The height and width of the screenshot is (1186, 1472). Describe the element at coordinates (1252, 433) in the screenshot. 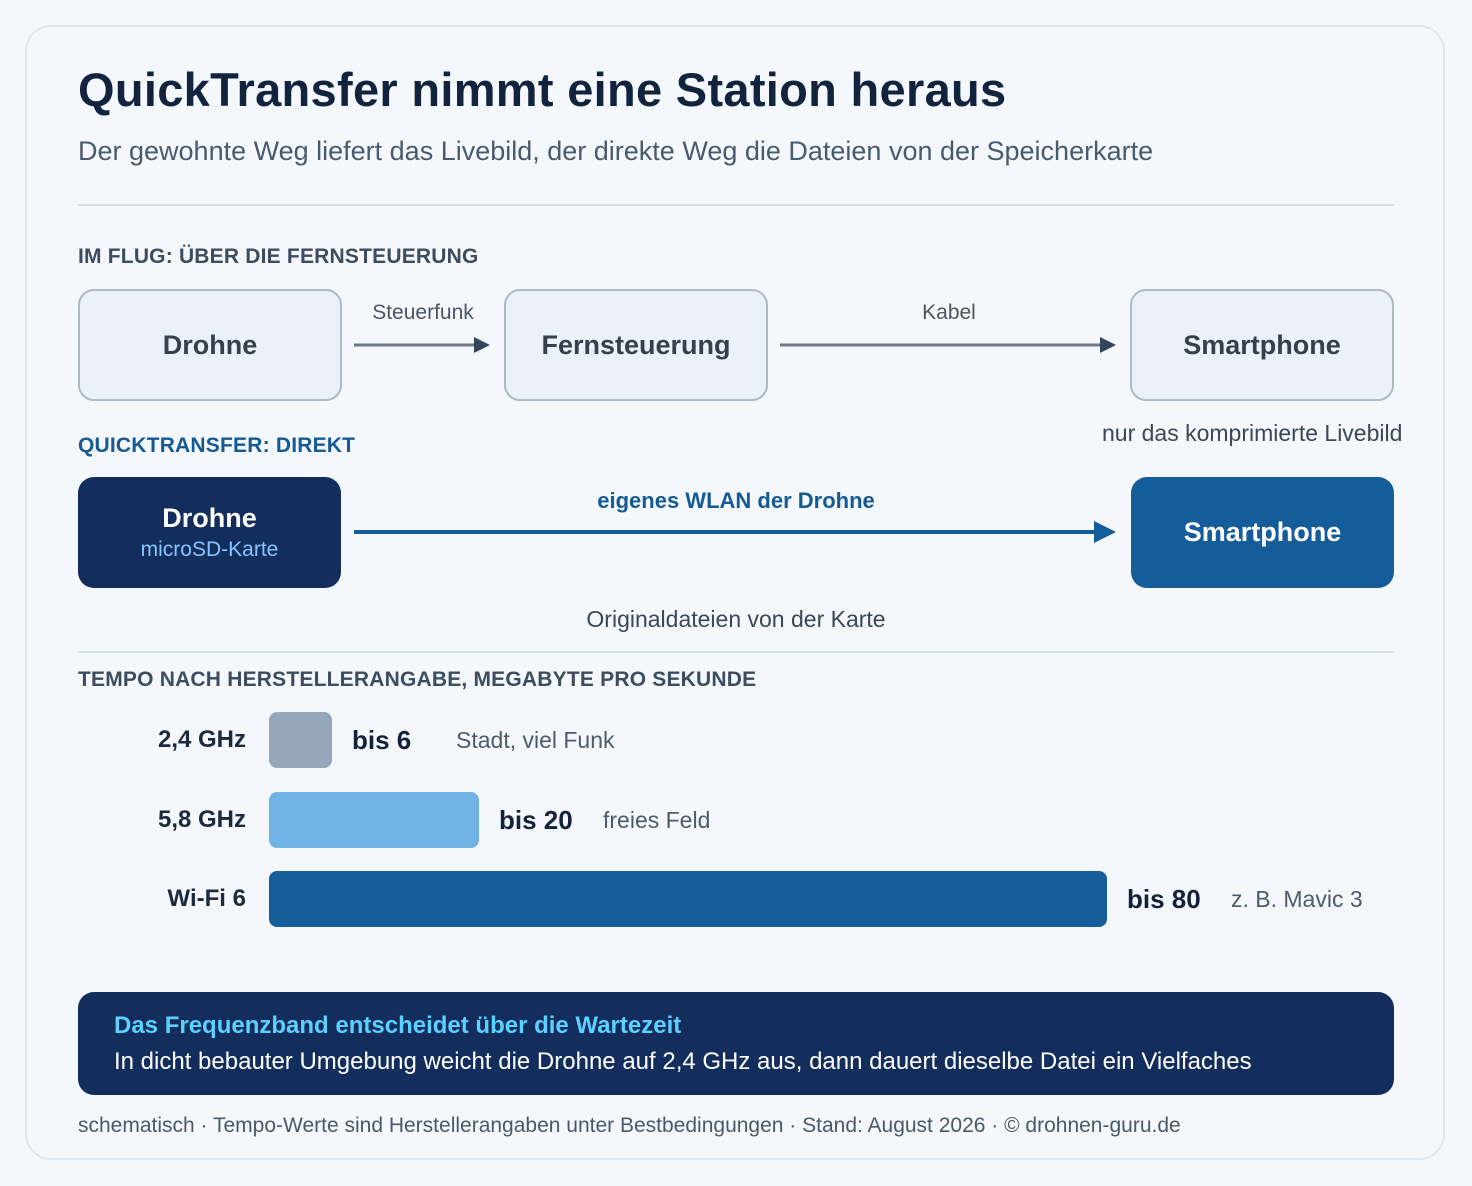

I see `note-livebild: nur das komprimierte Livebild` at that location.